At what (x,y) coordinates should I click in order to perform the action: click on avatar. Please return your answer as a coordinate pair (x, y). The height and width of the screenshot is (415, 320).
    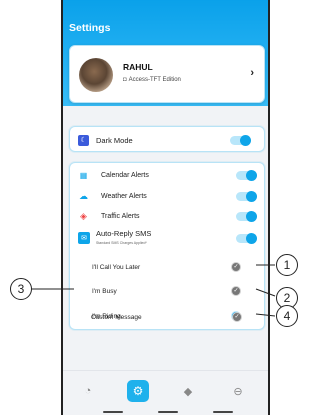
    Looking at the image, I should click on (96, 75).